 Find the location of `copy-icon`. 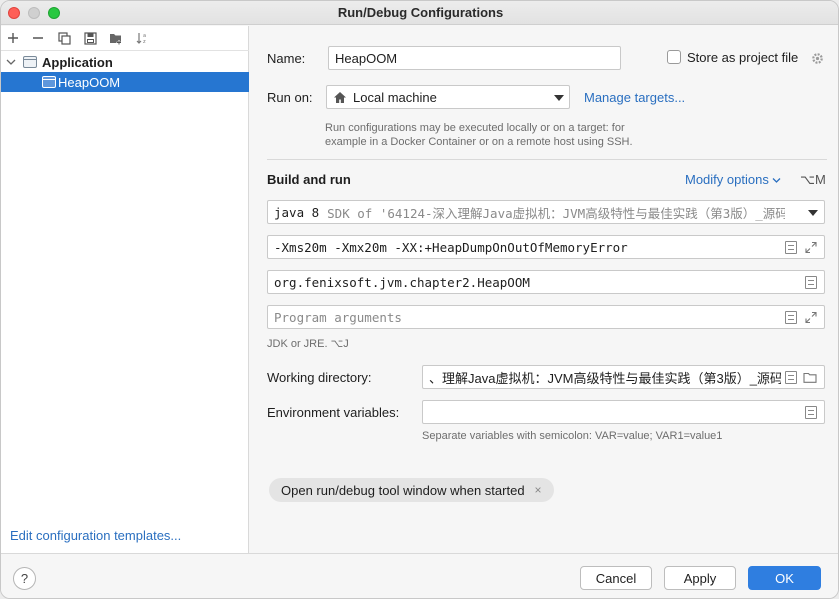

copy-icon is located at coordinates (64, 38).